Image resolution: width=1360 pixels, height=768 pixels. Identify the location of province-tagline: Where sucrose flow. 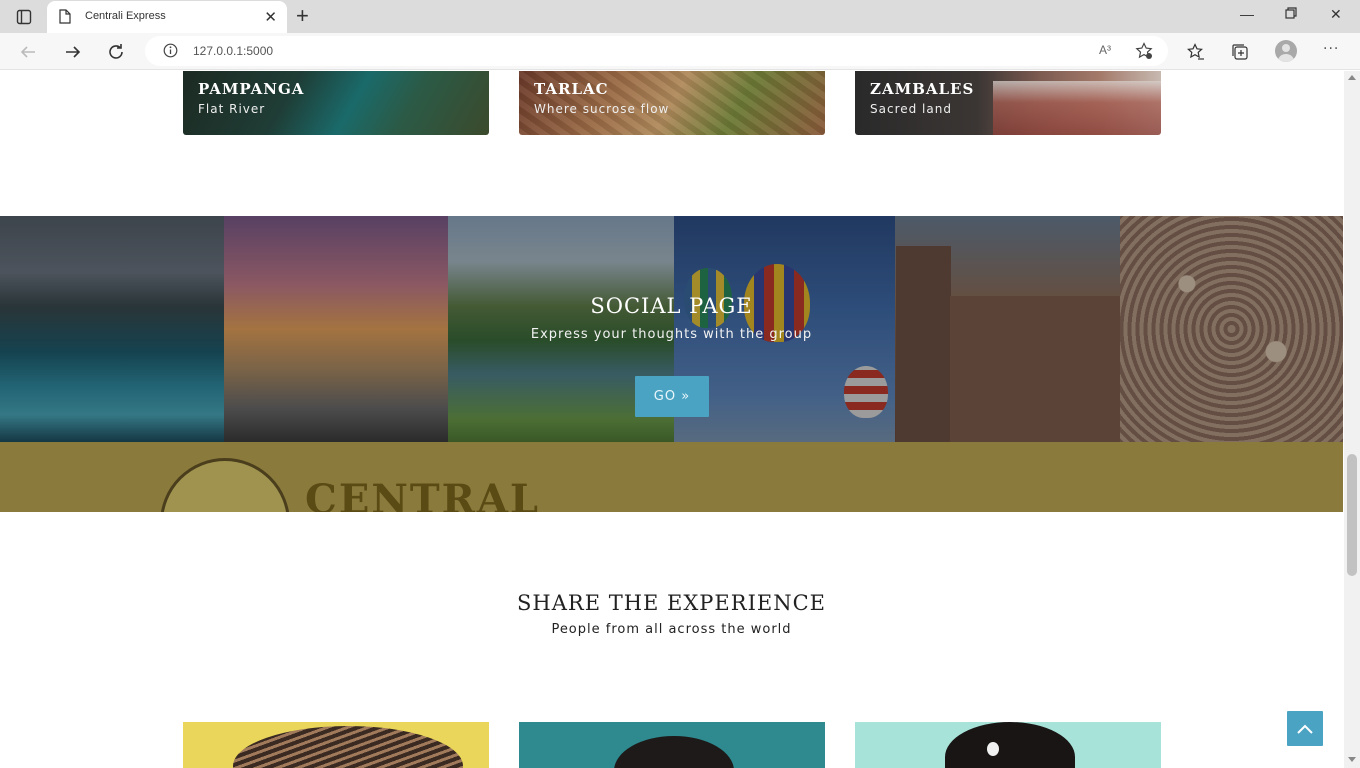
(602, 109).